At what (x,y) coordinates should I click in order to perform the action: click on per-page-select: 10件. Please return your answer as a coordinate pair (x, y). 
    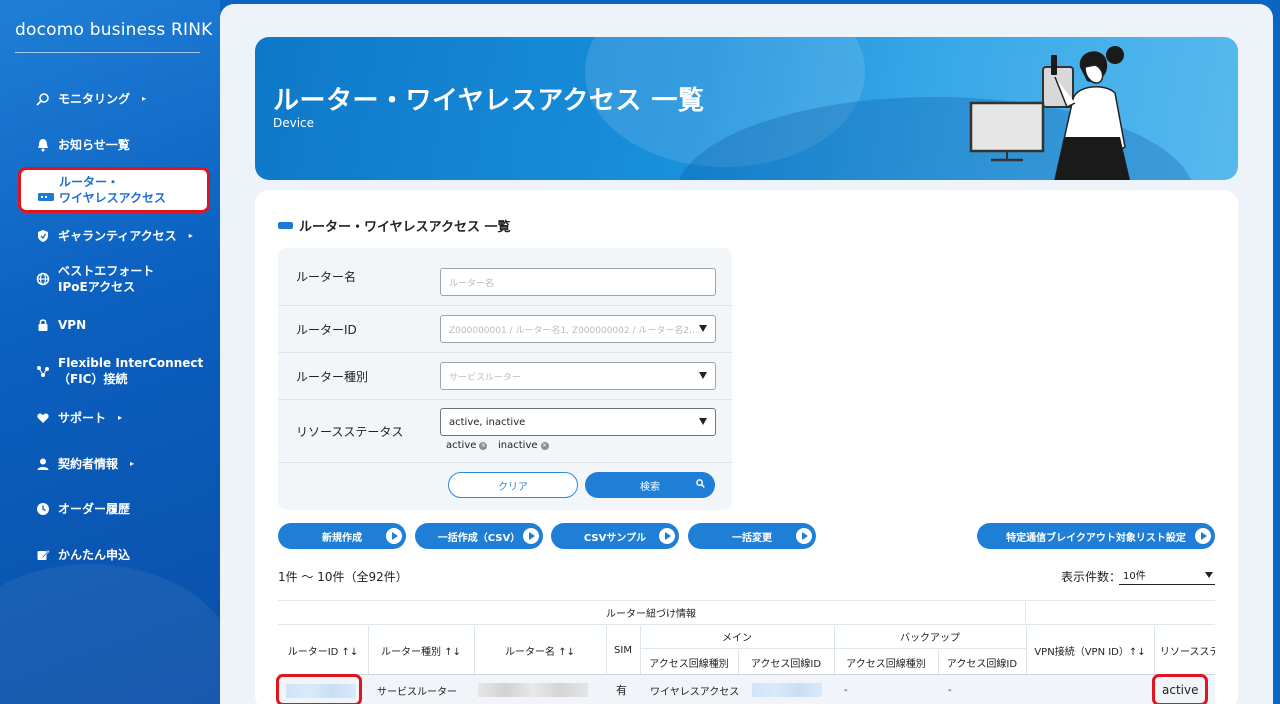
    Looking at the image, I should click on (1167, 575).